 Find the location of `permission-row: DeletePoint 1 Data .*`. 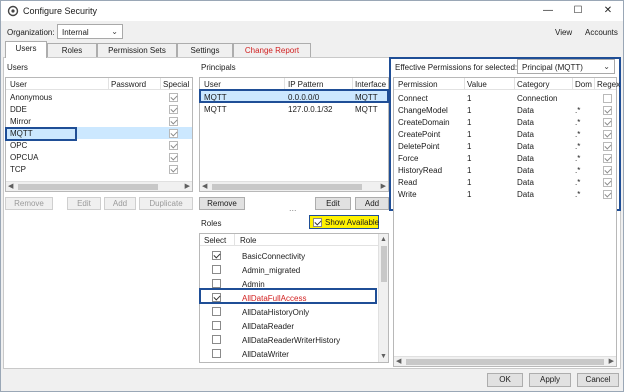

permission-row: DeletePoint 1 Data .* is located at coordinates (505, 146).